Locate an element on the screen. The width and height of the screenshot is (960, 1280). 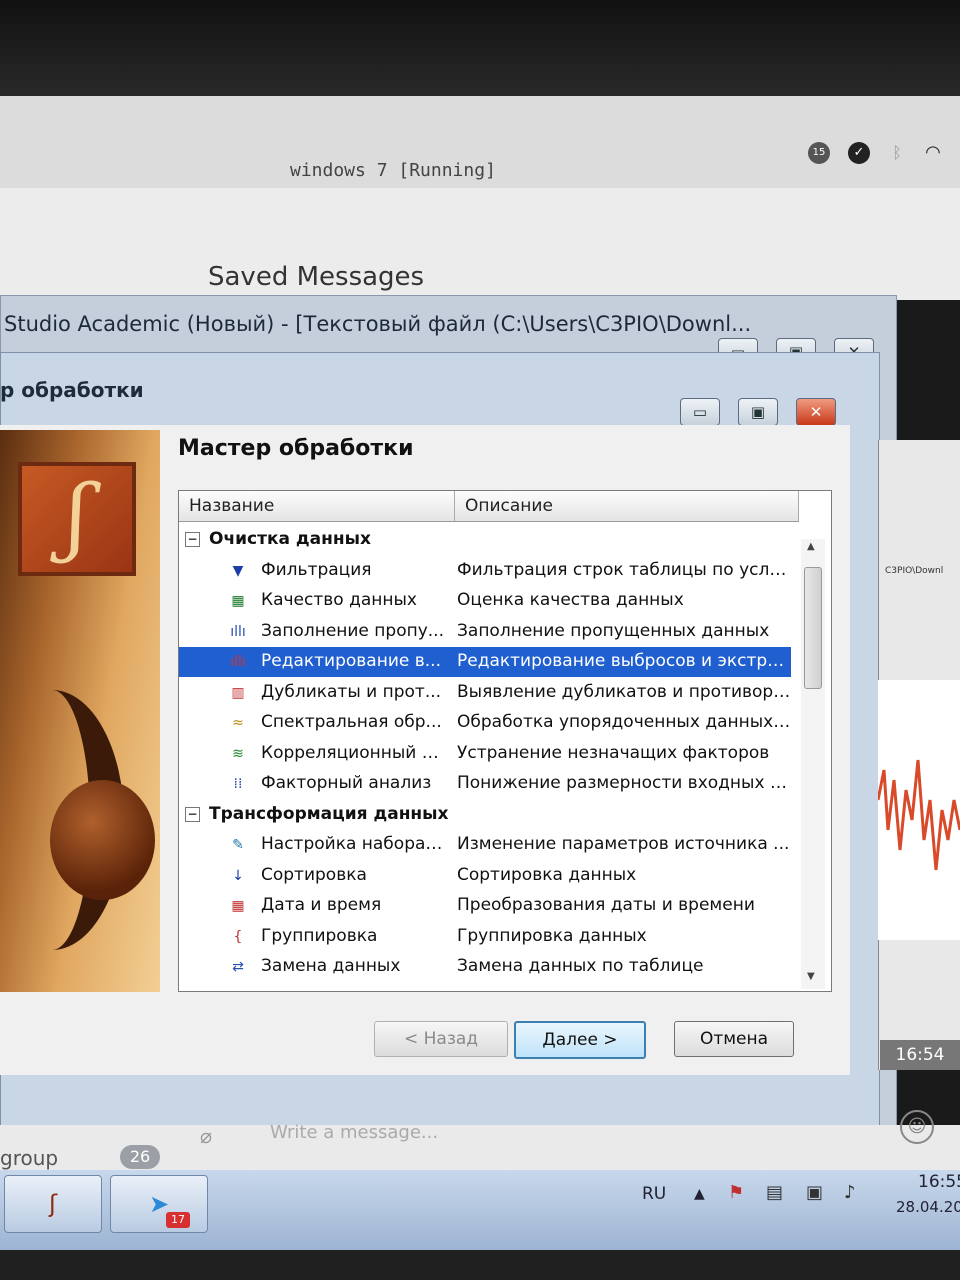
outliers-icon: ıllı is located at coordinates (238, 662).